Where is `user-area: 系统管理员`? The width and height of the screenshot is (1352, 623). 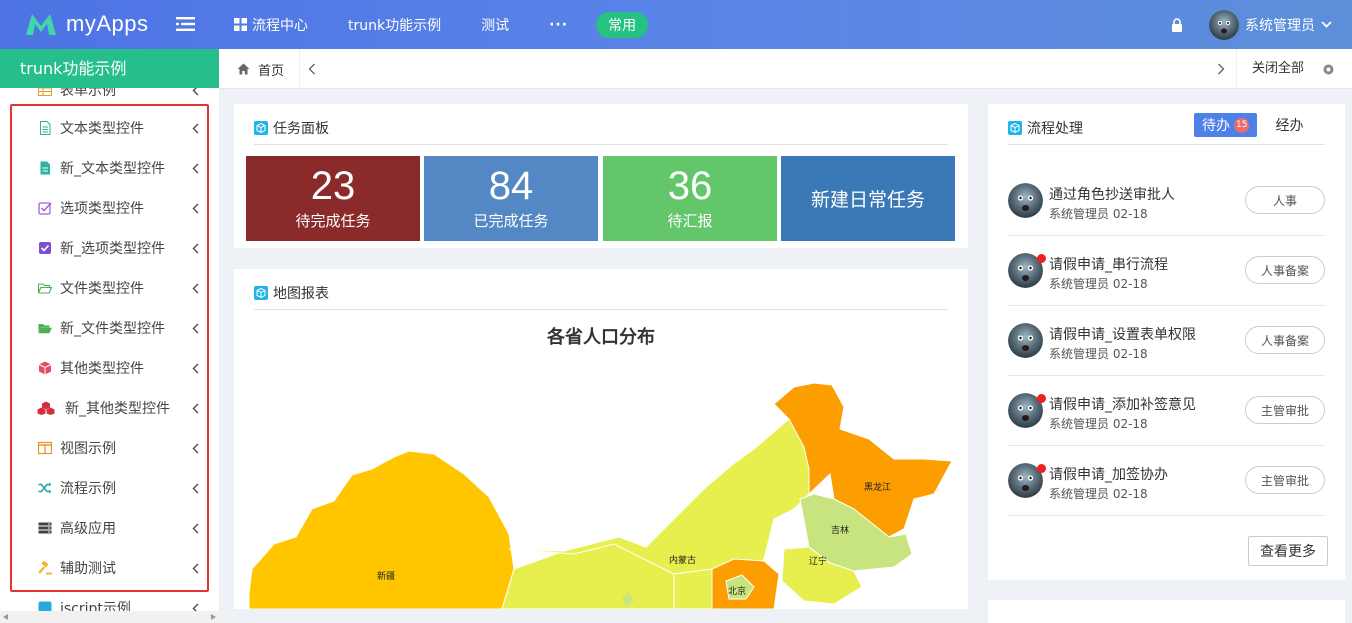 user-area: 系统管理员 is located at coordinates (1251, 24).